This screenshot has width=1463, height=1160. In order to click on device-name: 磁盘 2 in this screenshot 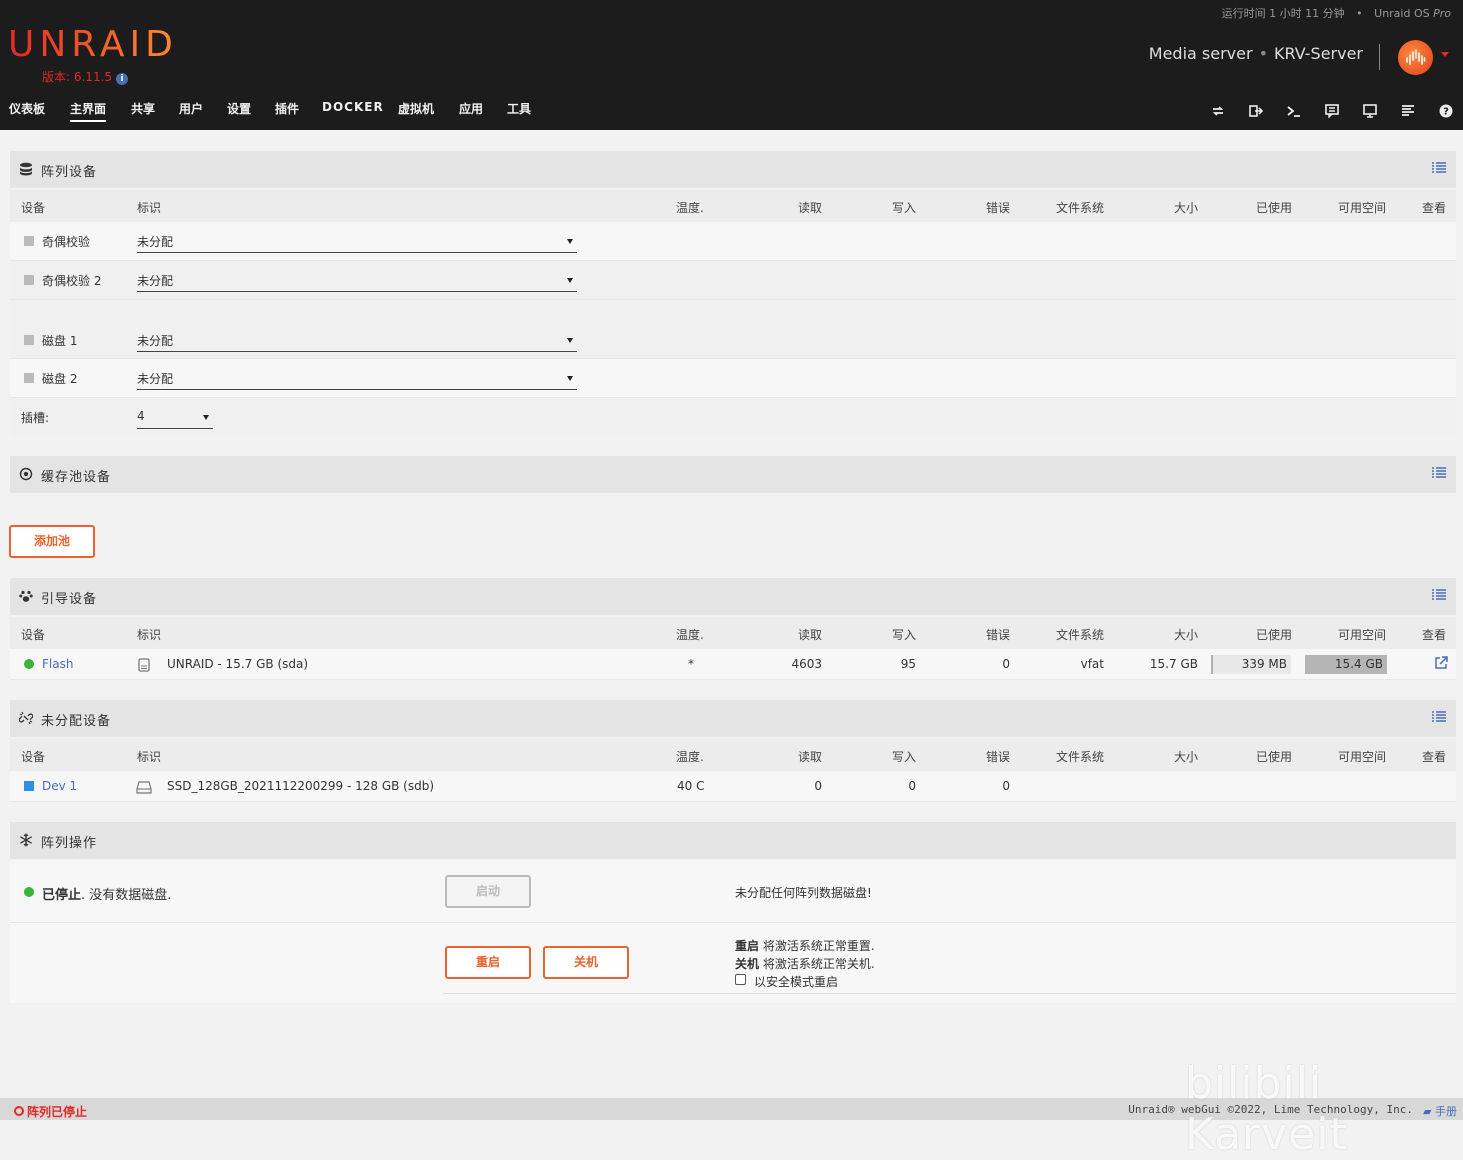, I will do `click(60, 379)`.